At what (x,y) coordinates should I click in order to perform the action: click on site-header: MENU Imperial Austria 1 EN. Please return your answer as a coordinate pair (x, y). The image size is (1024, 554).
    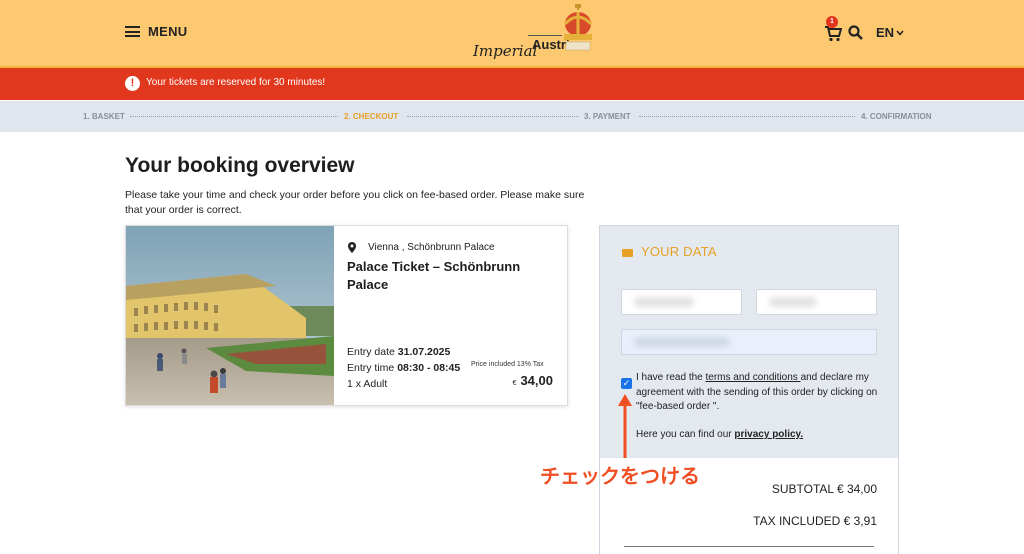
    Looking at the image, I should click on (512, 33).